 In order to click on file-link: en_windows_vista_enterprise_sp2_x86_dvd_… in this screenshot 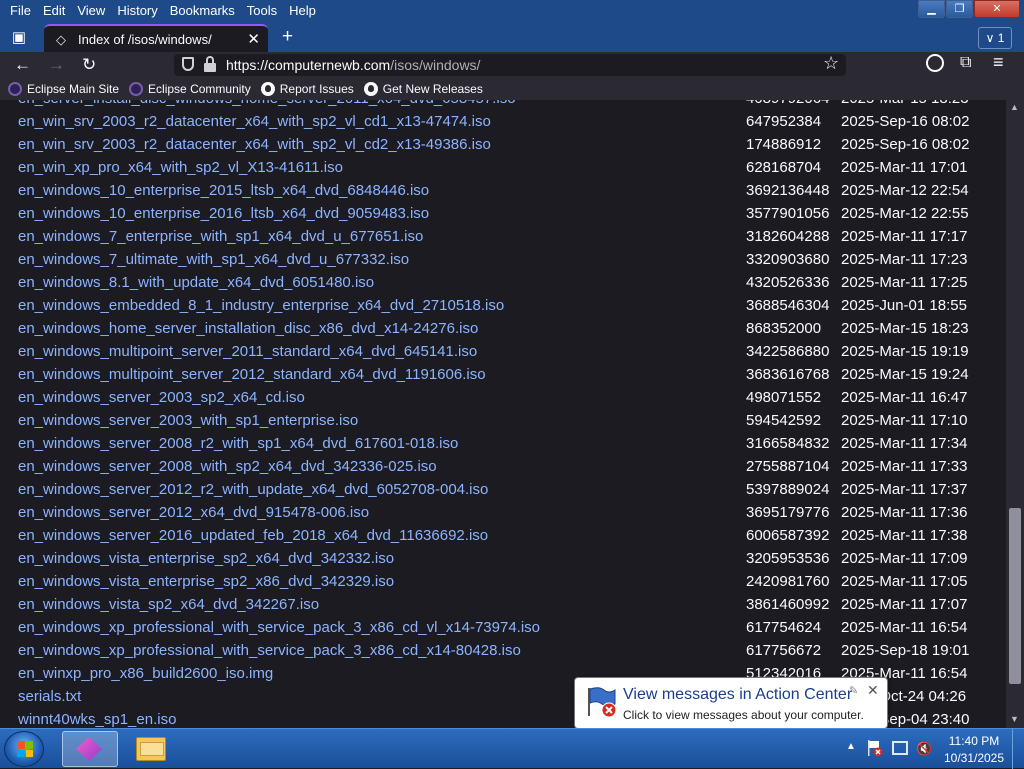, I will do `click(206, 581)`.